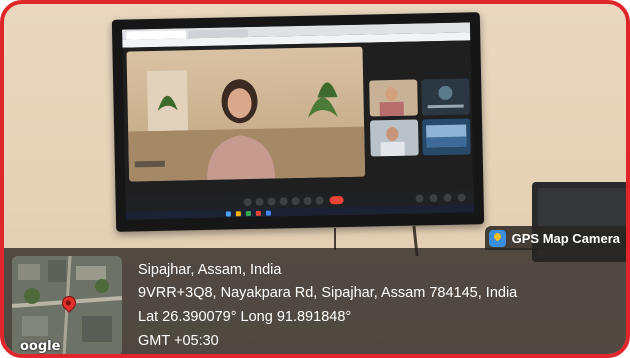 The height and width of the screenshot is (358, 630). What do you see at coordinates (178, 341) in the screenshot?
I see `location-timezone: GMT +05:30` at bounding box center [178, 341].